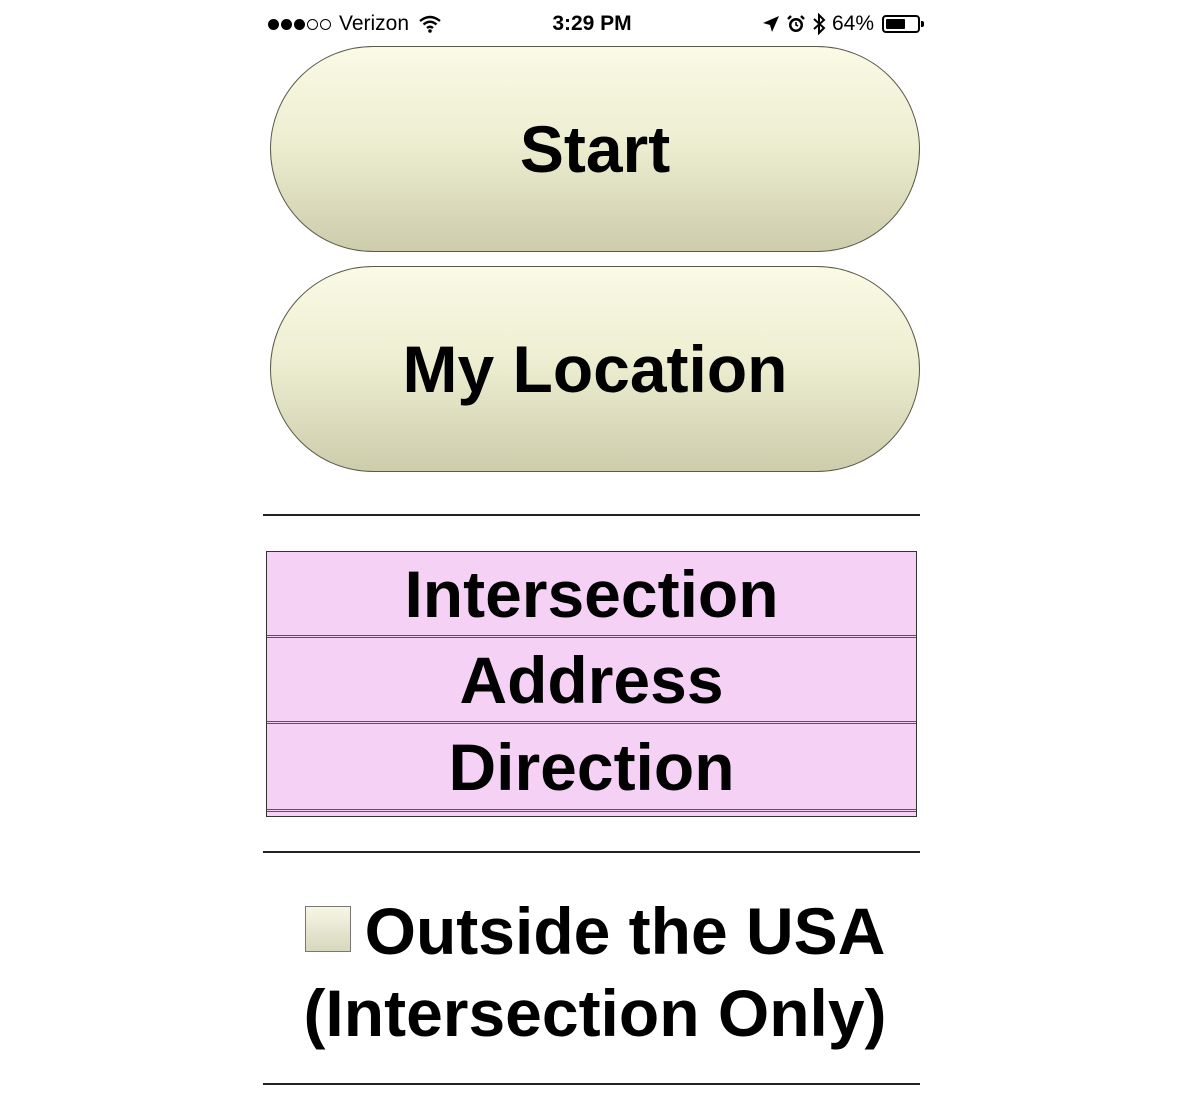  What do you see at coordinates (595, 972) in the screenshot?
I see `outside-usa-option: Outside the USA (Intersection Only)` at bounding box center [595, 972].